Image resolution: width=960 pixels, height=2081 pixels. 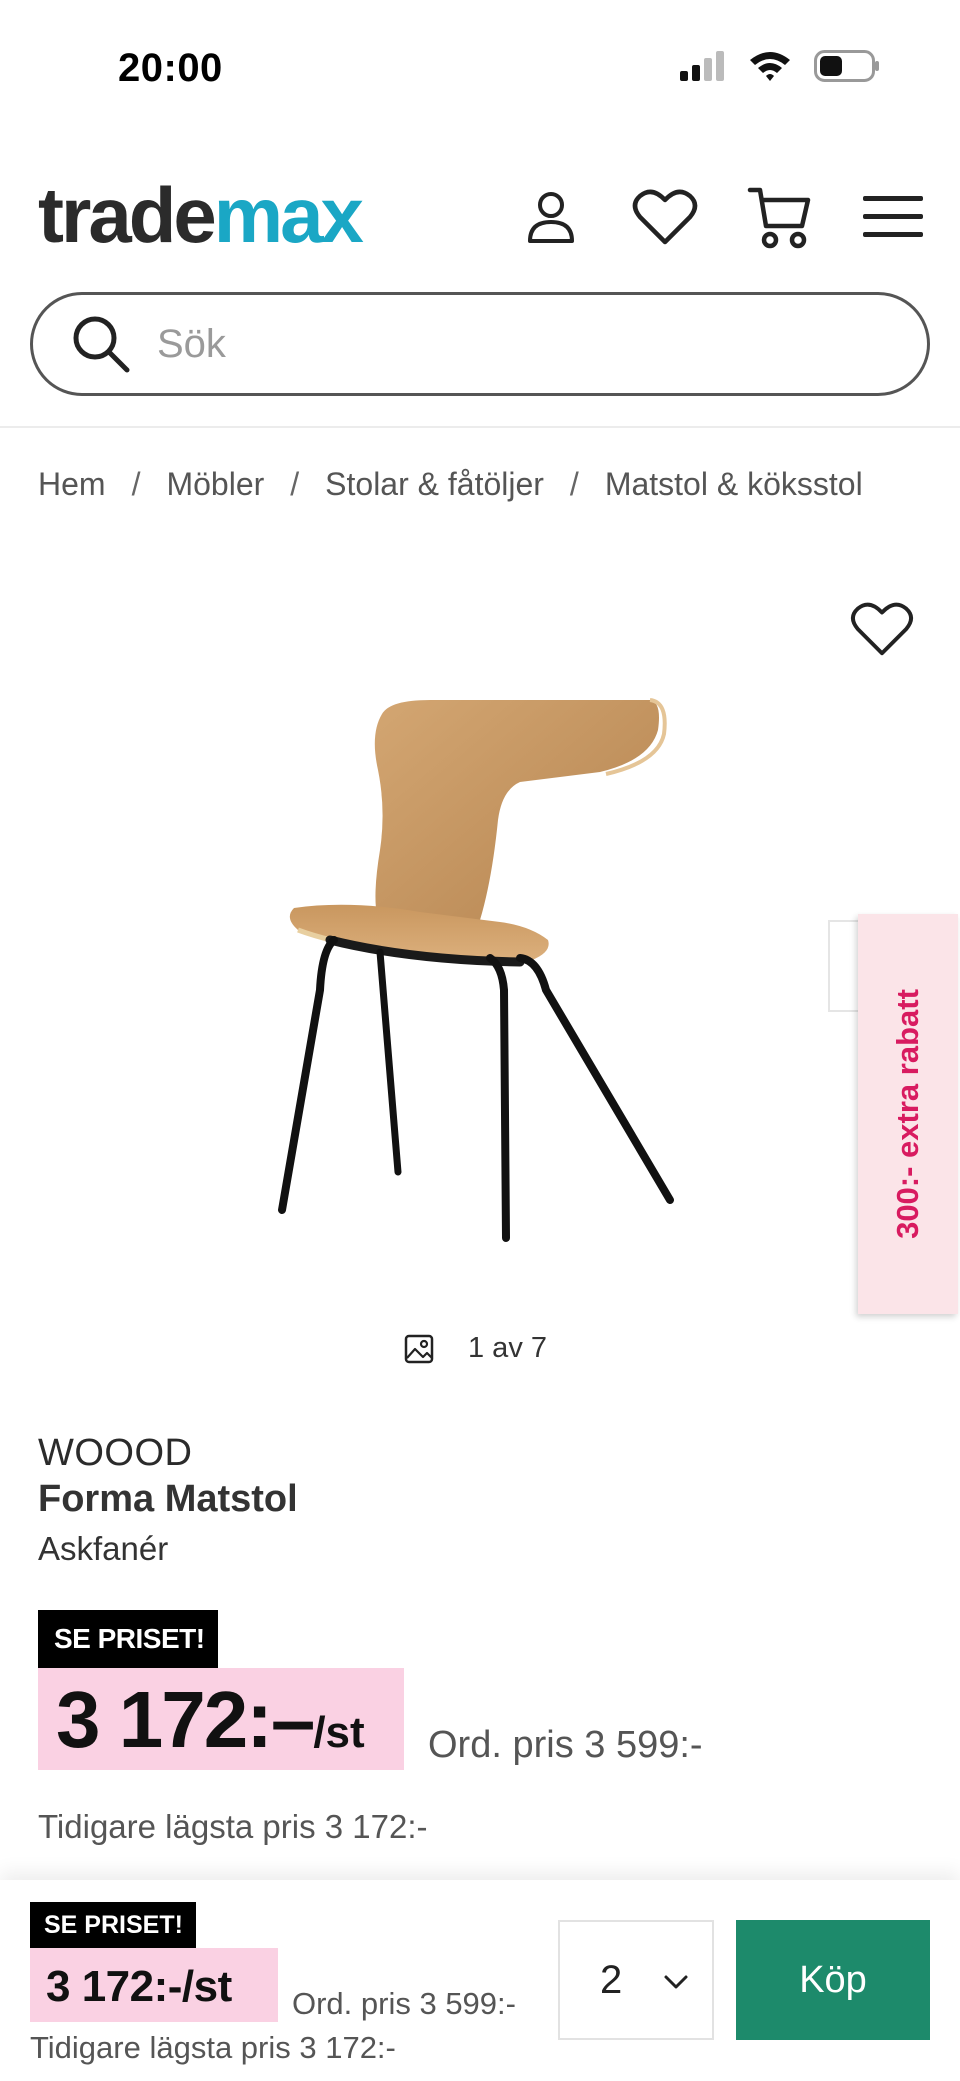 I want to click on quantity-select: 2, so click(x=636, y=1980).